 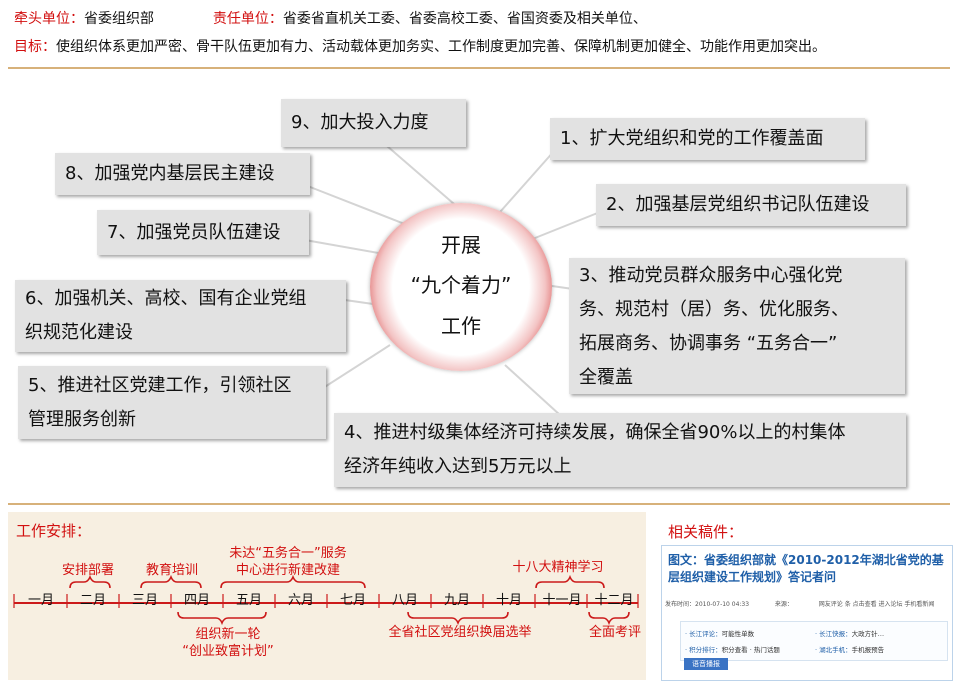 What do you see at coordinates (79, 332) in the screenshot?
I see `item-6-line-2: 织规范化建设` at bounding box center [79, 332].